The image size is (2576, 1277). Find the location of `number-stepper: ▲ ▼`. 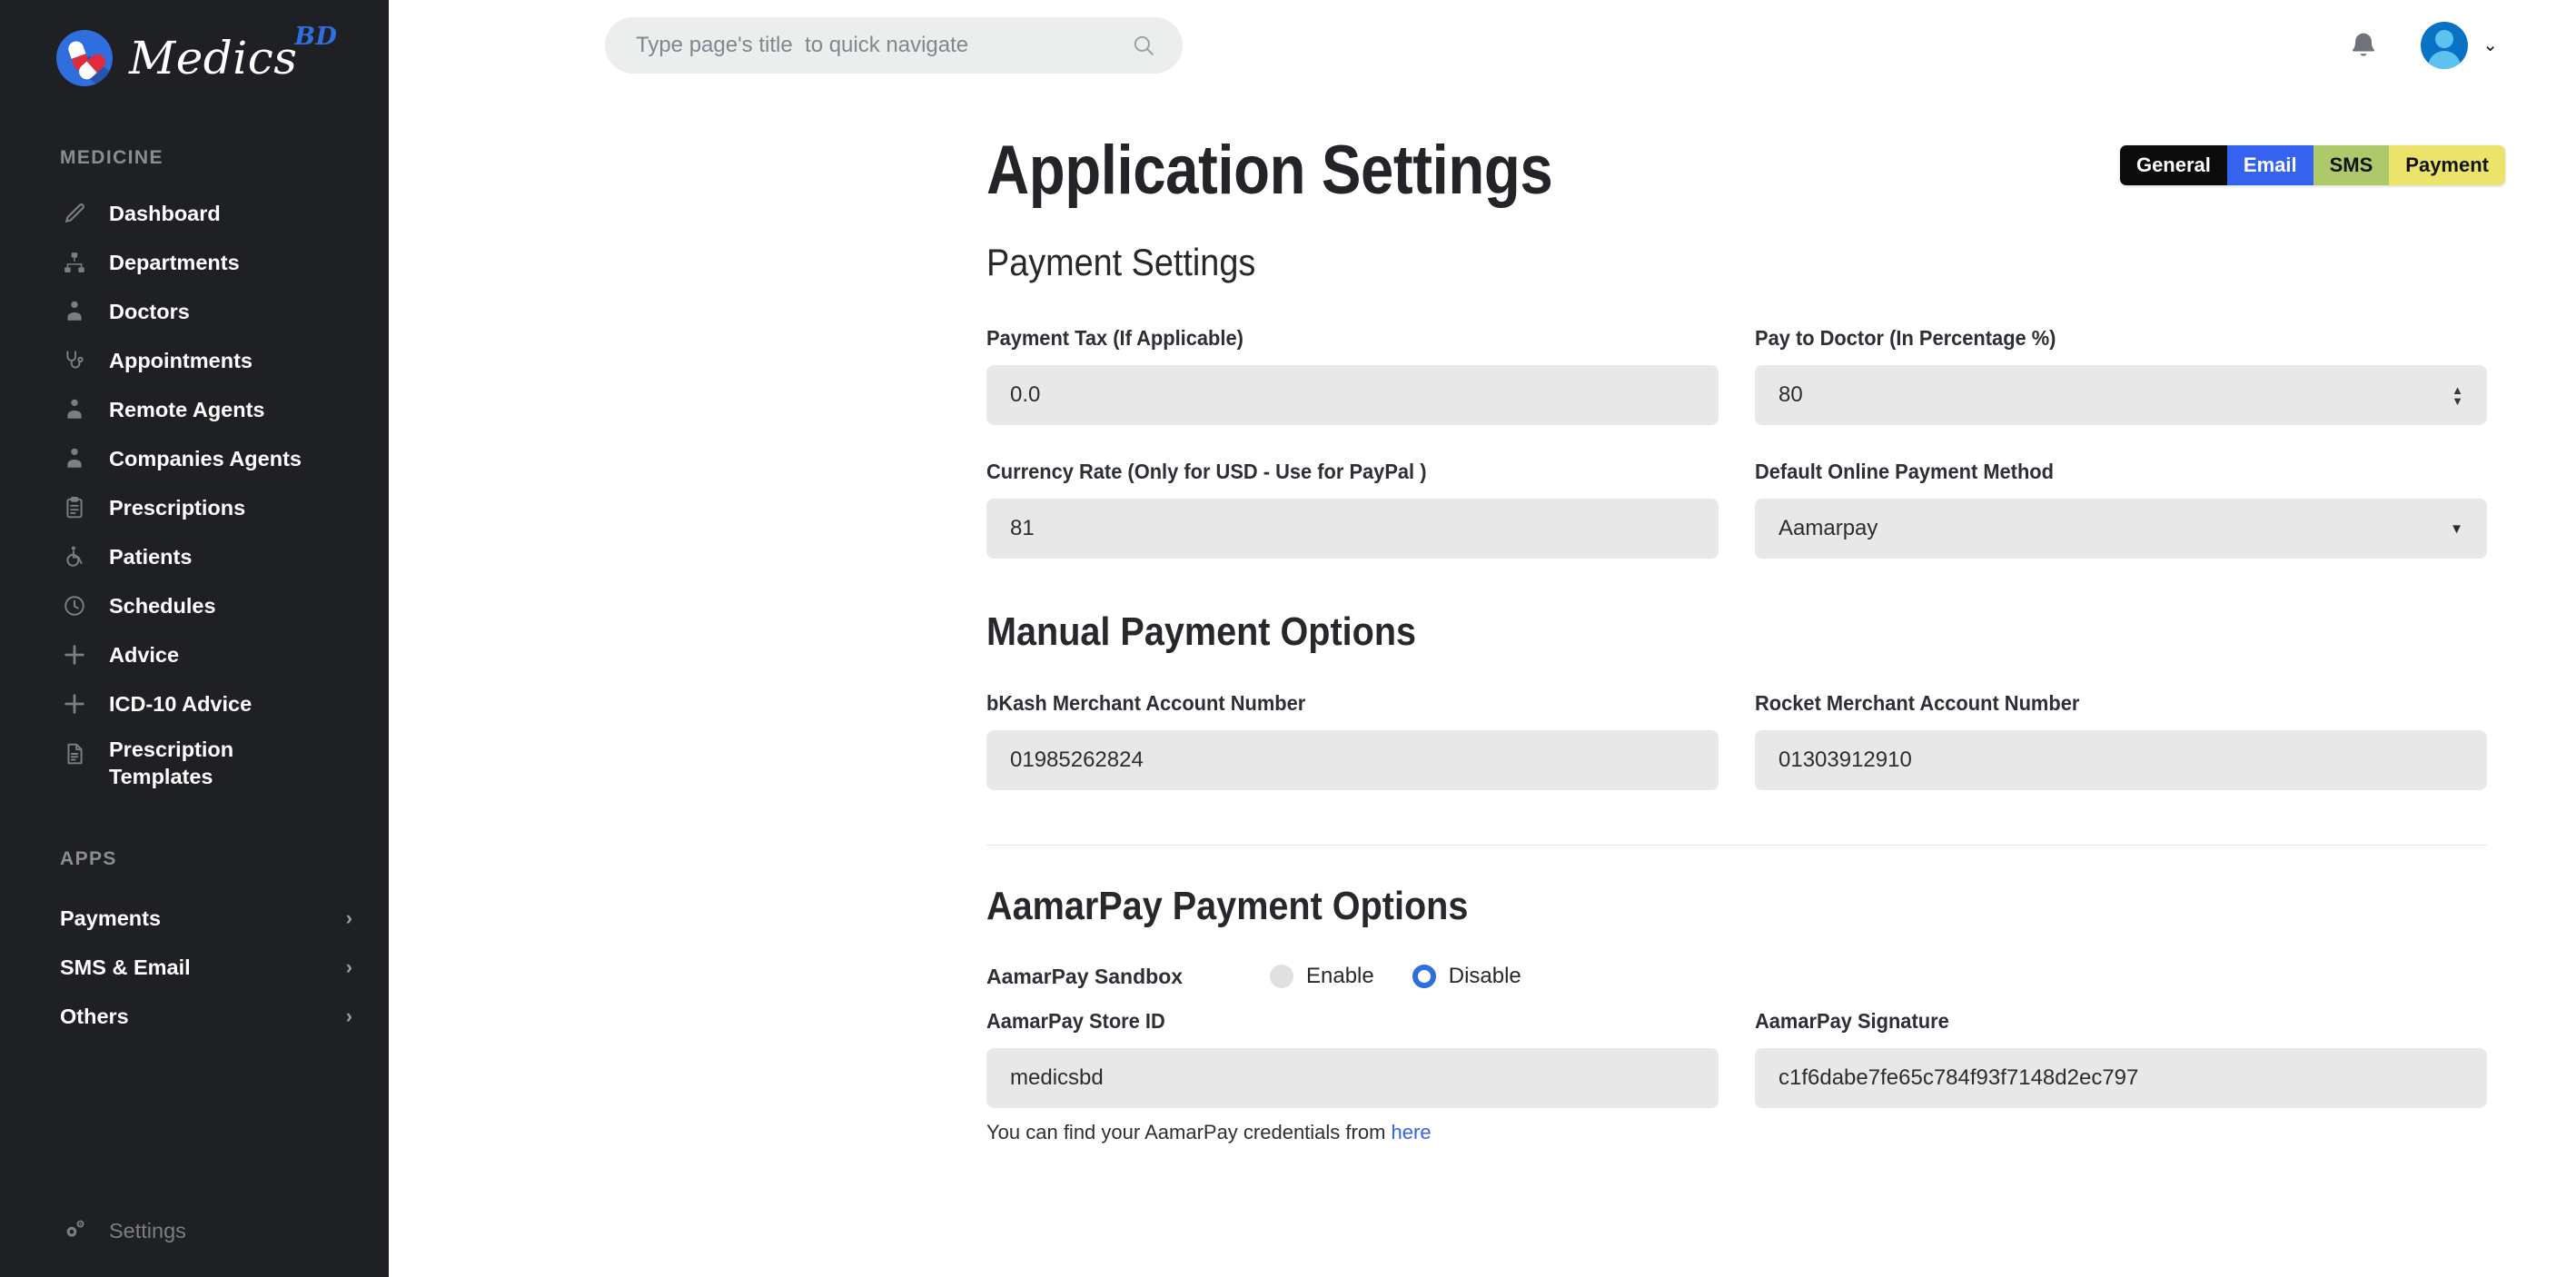

number-stepper: ▲ ▼ is located at coordinates (2457, 395).